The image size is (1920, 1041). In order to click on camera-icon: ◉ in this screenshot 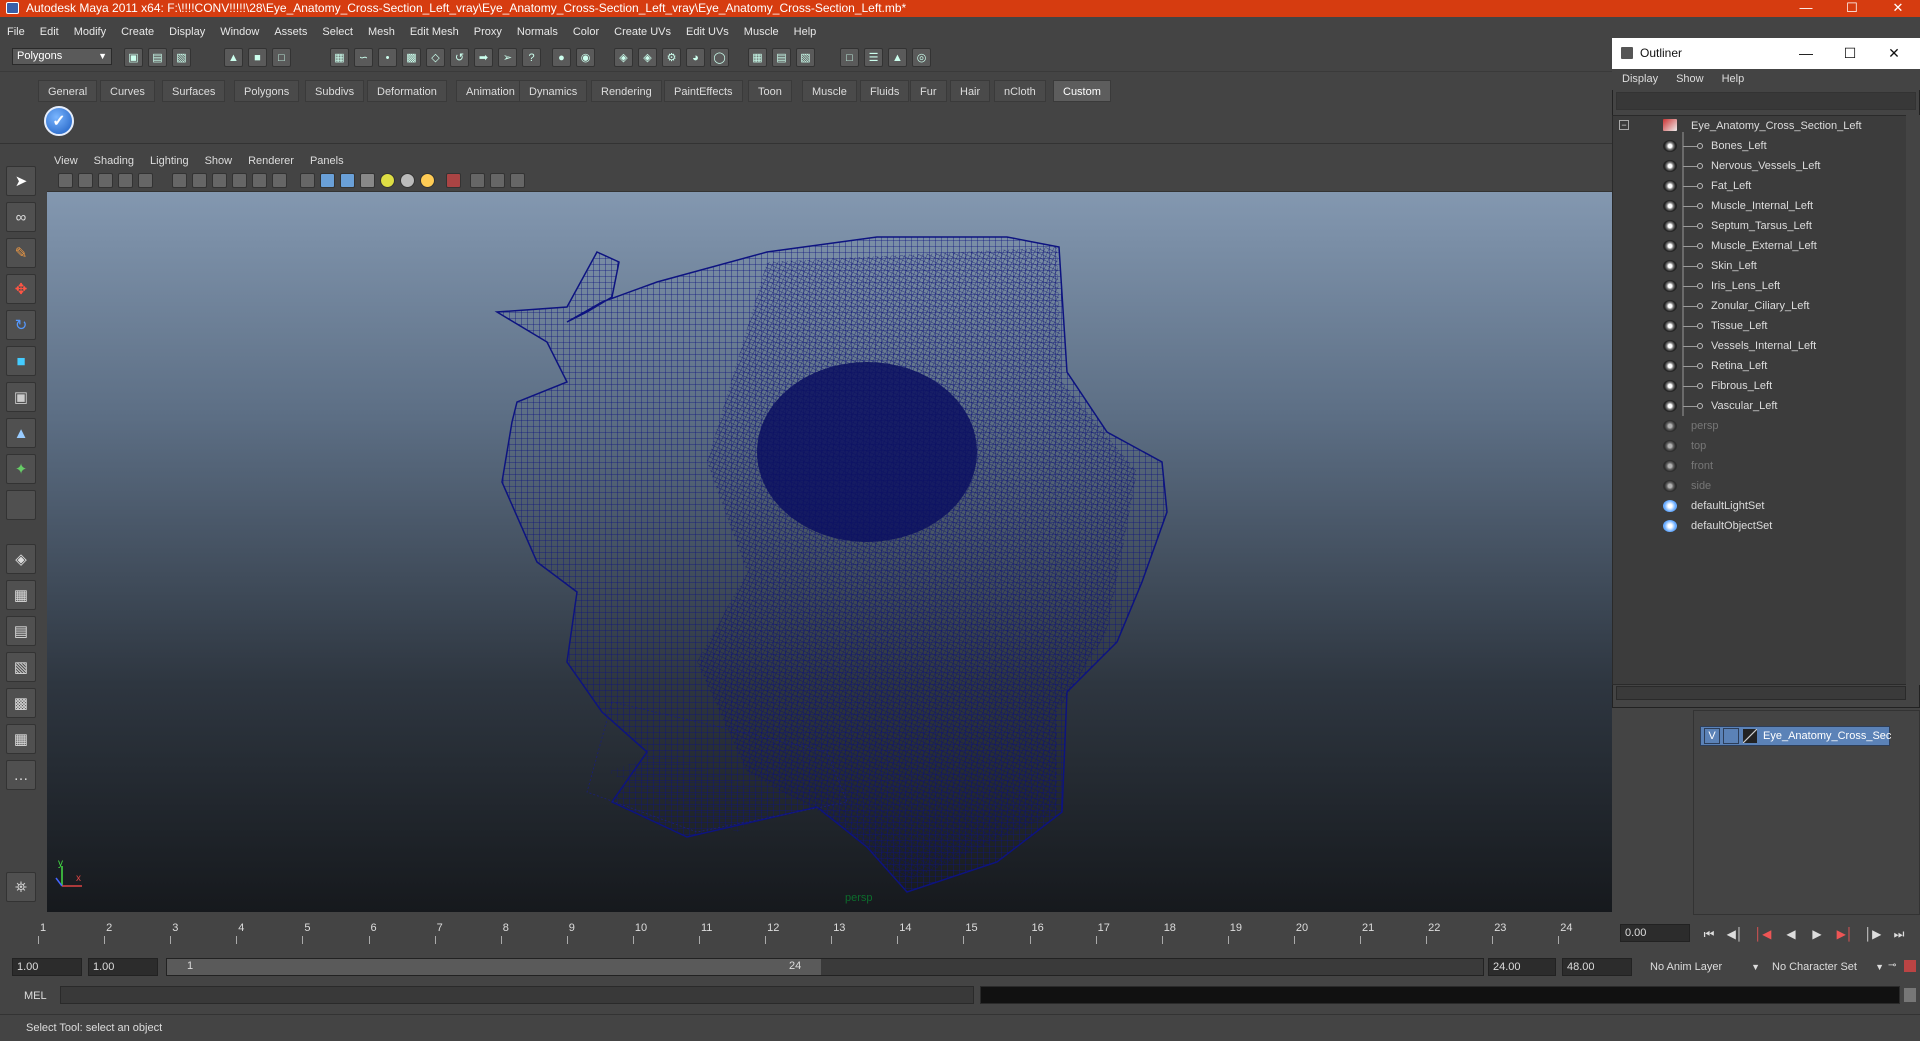, I will do `click(585, 57)`.